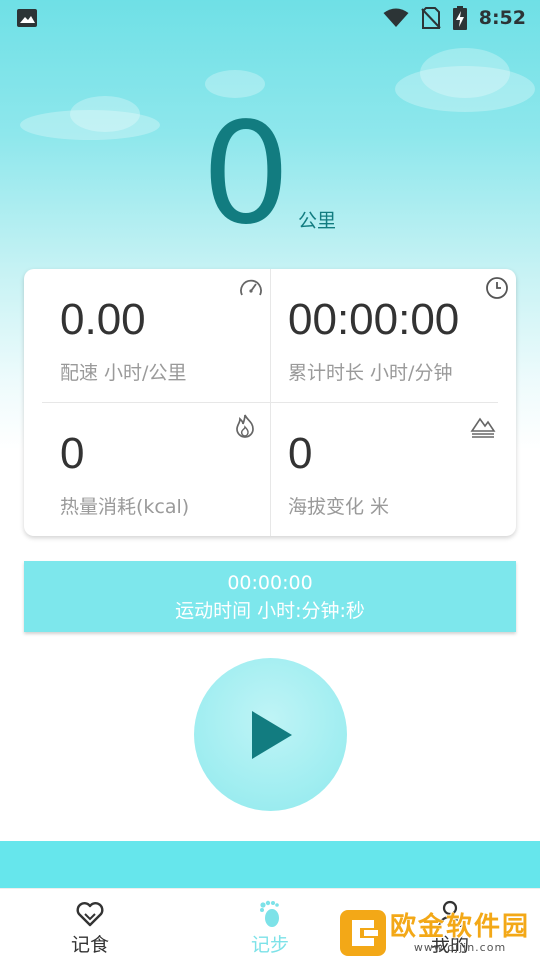 The image size is (540, 960). What do you see at coordinates (393, 469) in the screenshot?
I see `altitude-stat: 0 海拔变化 米` at bounding box center [393, 469].